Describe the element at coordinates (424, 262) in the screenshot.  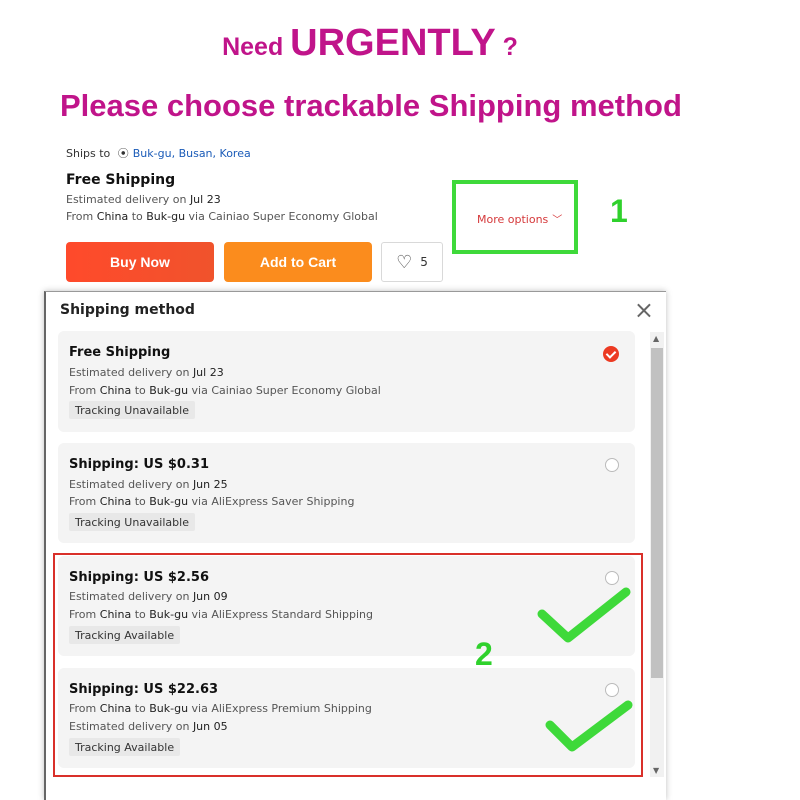
I see `wishlist-count: 5` at that location.